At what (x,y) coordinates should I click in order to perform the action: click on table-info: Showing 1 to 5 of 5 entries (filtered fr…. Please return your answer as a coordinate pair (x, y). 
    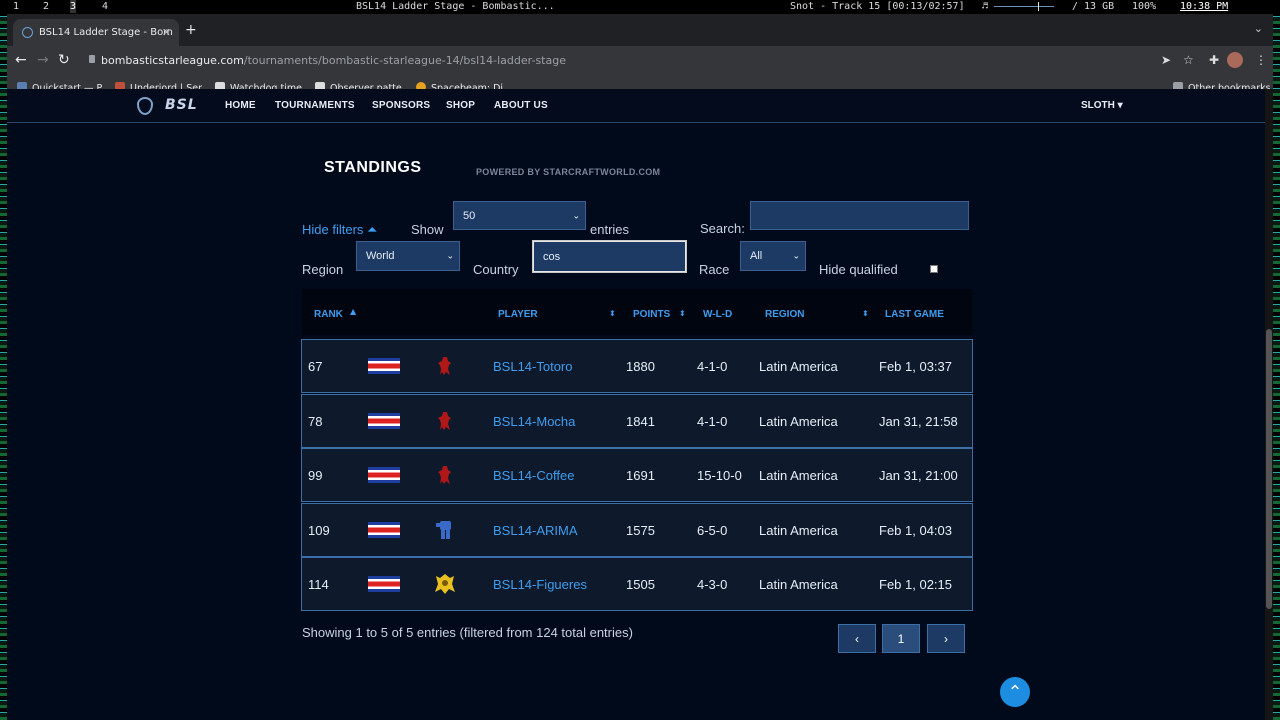
    Looking at the image, I should click on (467, 632).